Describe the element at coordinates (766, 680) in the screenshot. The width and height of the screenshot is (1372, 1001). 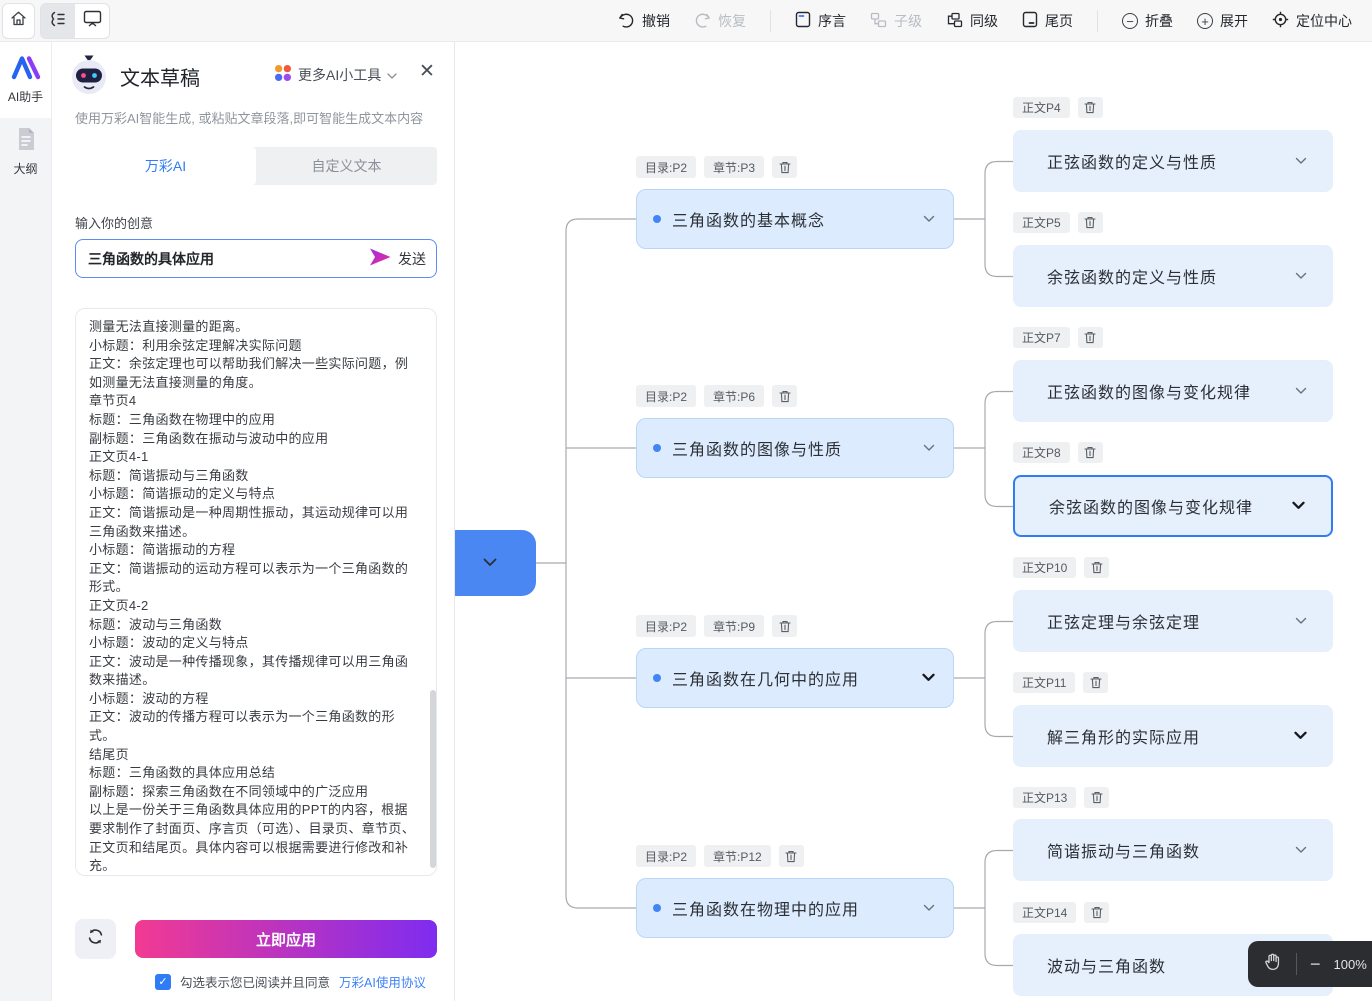
I see `branch-label: 三角函数在几何中的应用` at that location.